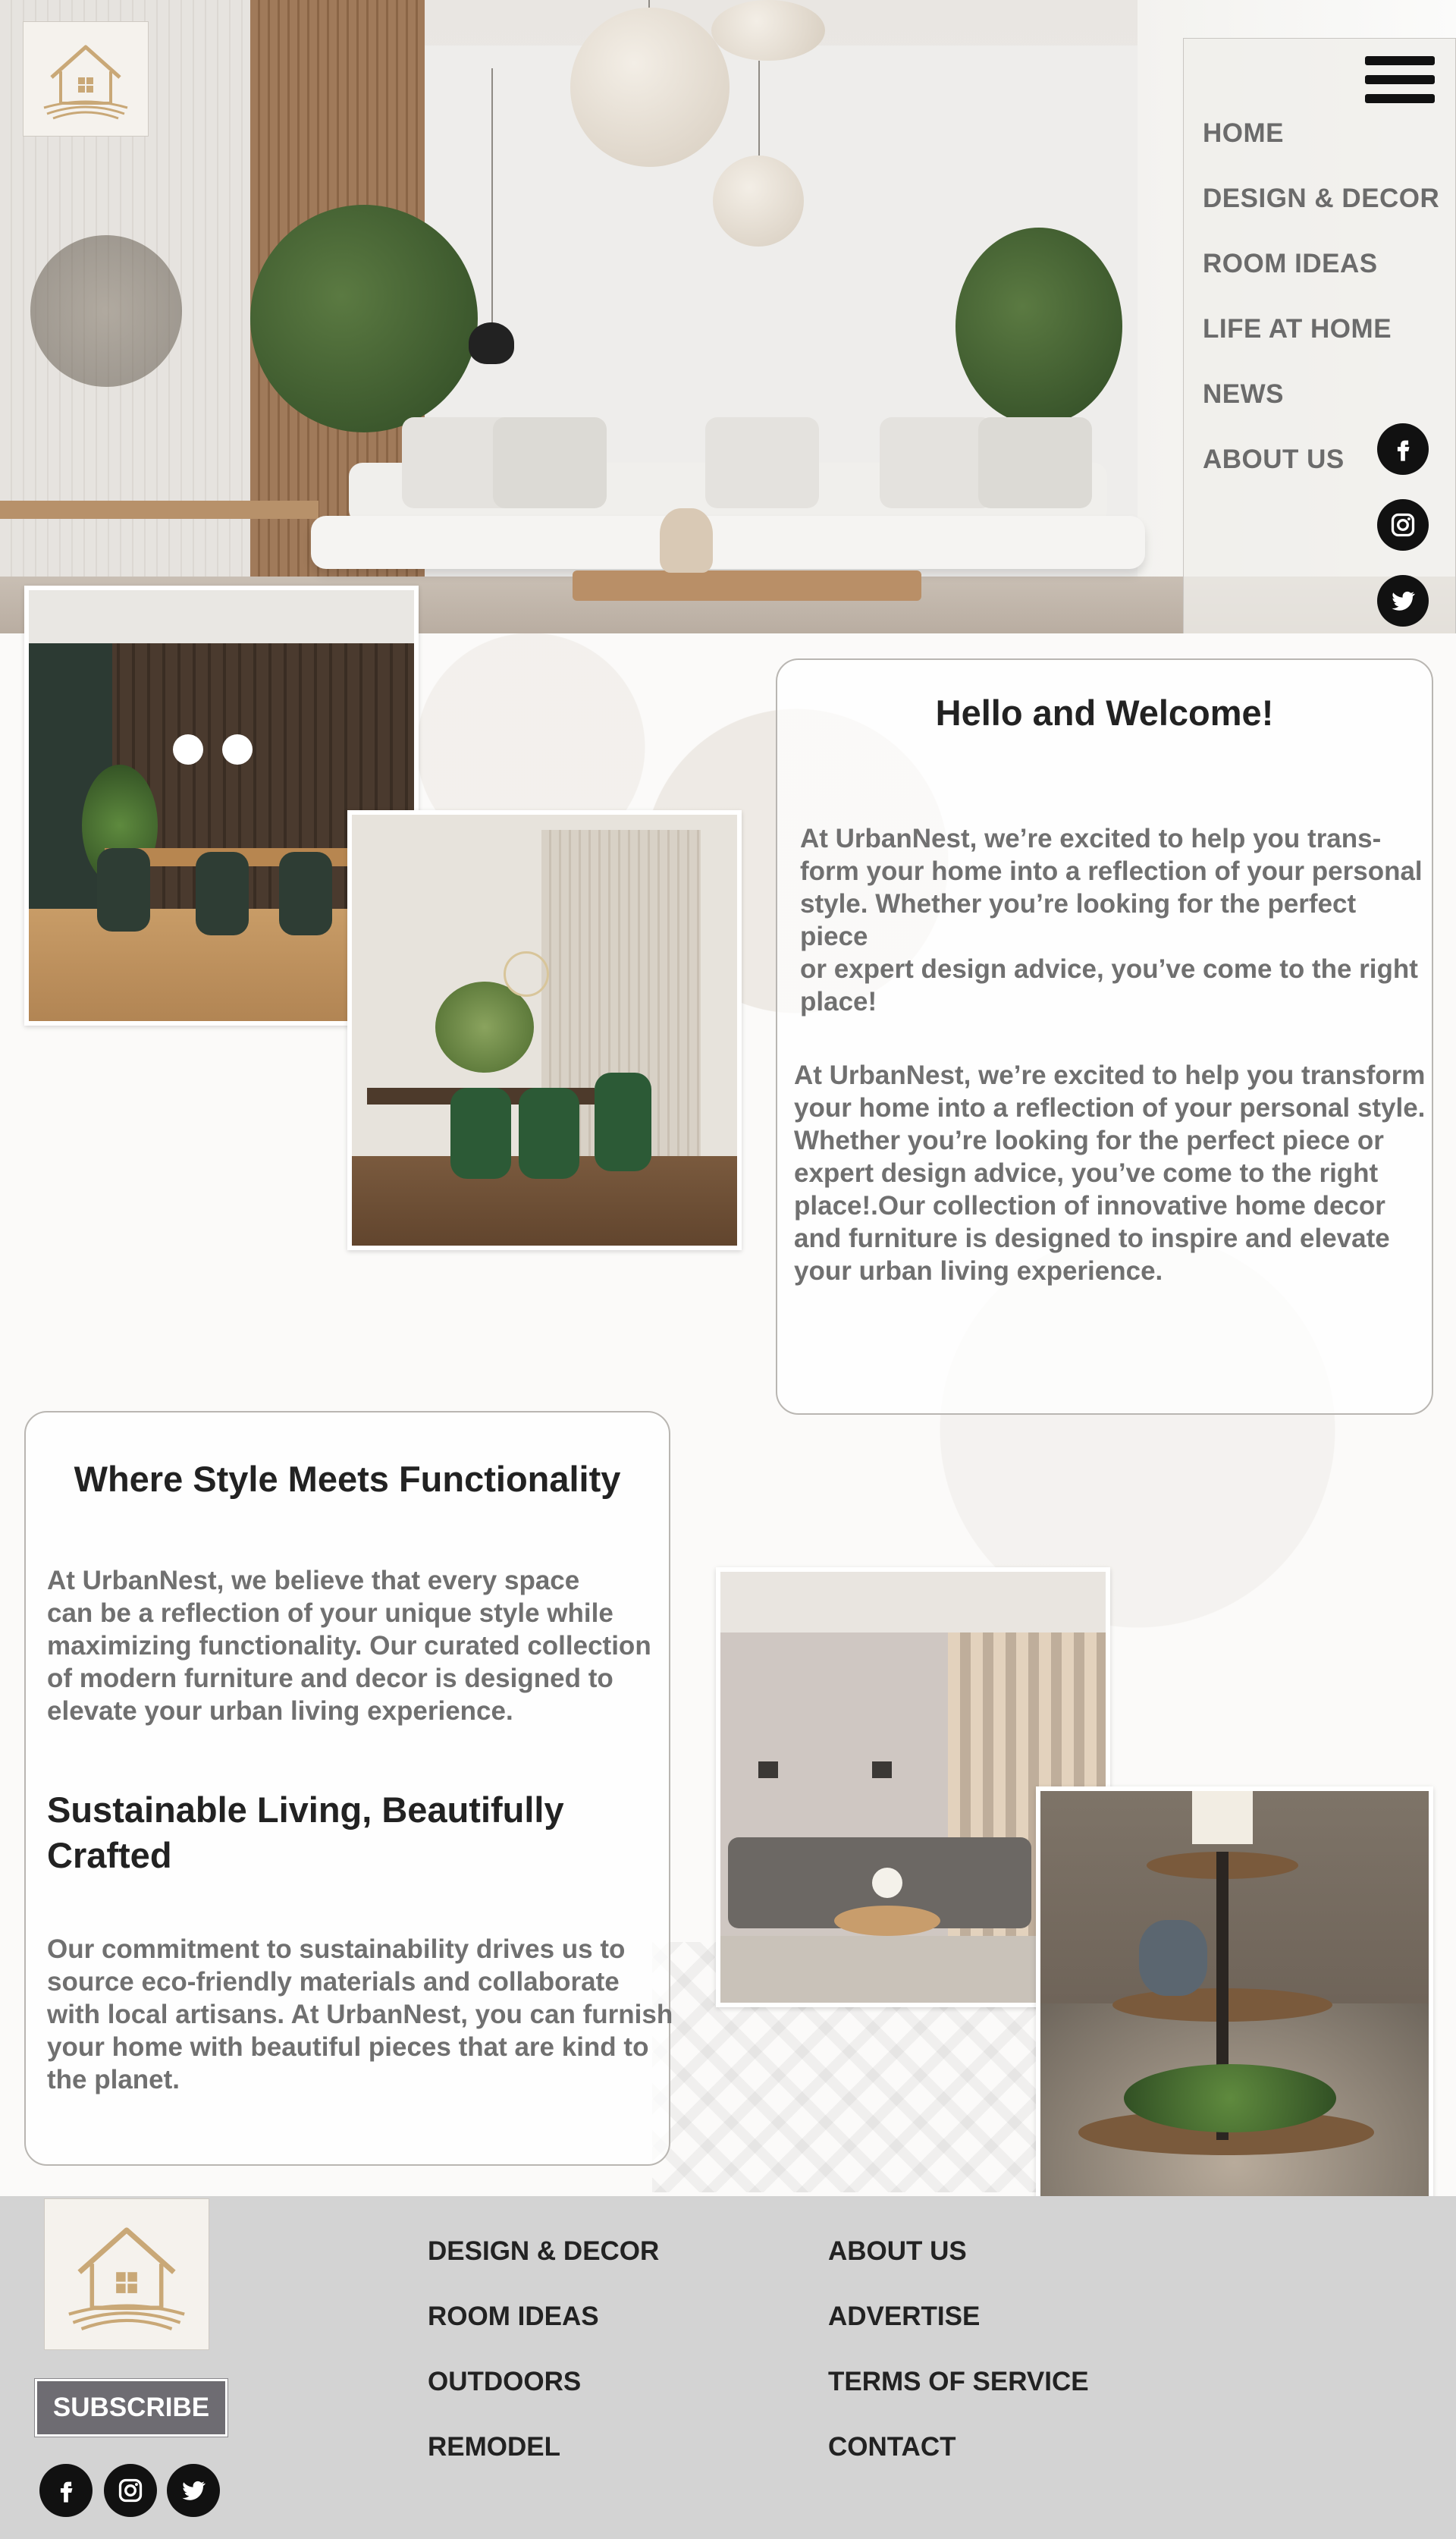 The image size is (1456, 2539). What do you see at coordinates (1243, 394) in the screenshot?
I see `nav-news: NEWS` at bounding box center [1243, 394].